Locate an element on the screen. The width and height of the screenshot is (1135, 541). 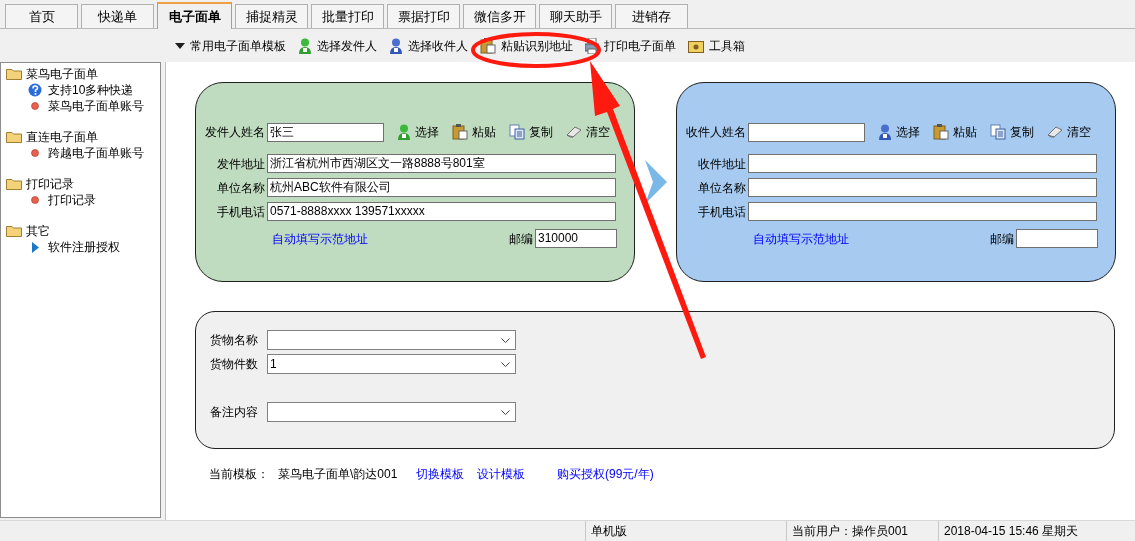
tab: 批量打印 is located at coordinates (347, 16).